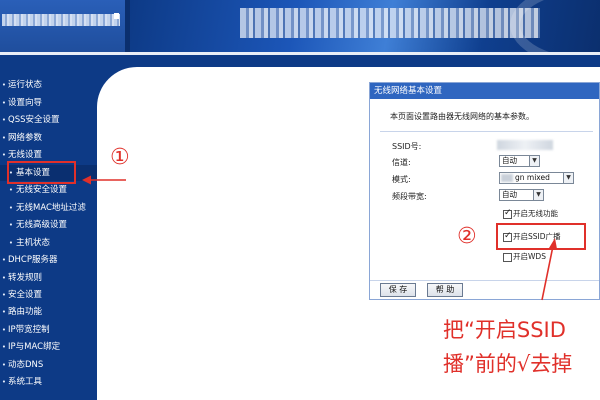 The image size is (600, 400). What do you see at coordinates (509, 194) in the screenshot?
I see `bandwidth-select-value: 自动` at bounding box center [509, 194].